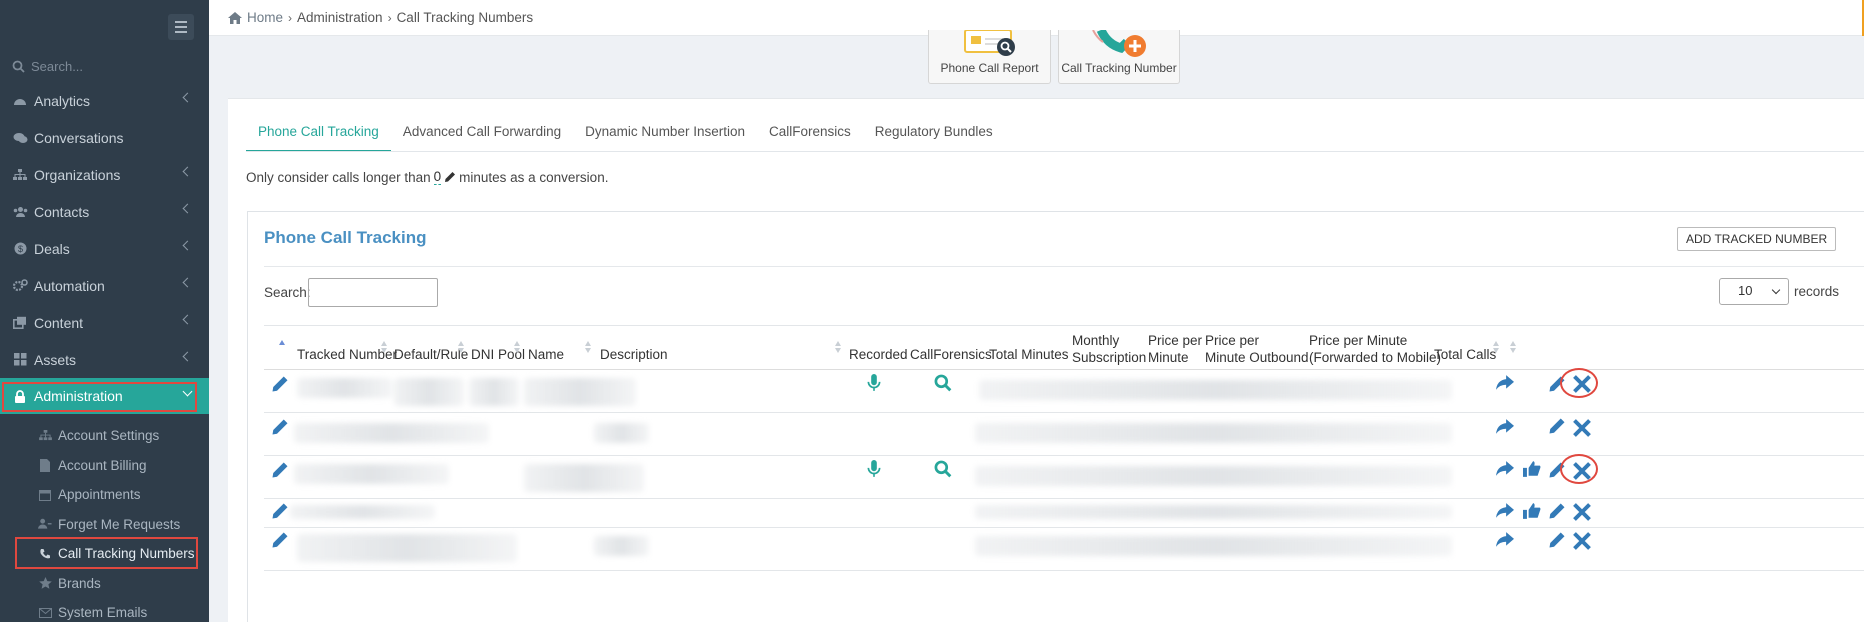 Image resolution: width=1864 pixels, height=622 pixels. I want to click on clone-icon, so click(20, 323).